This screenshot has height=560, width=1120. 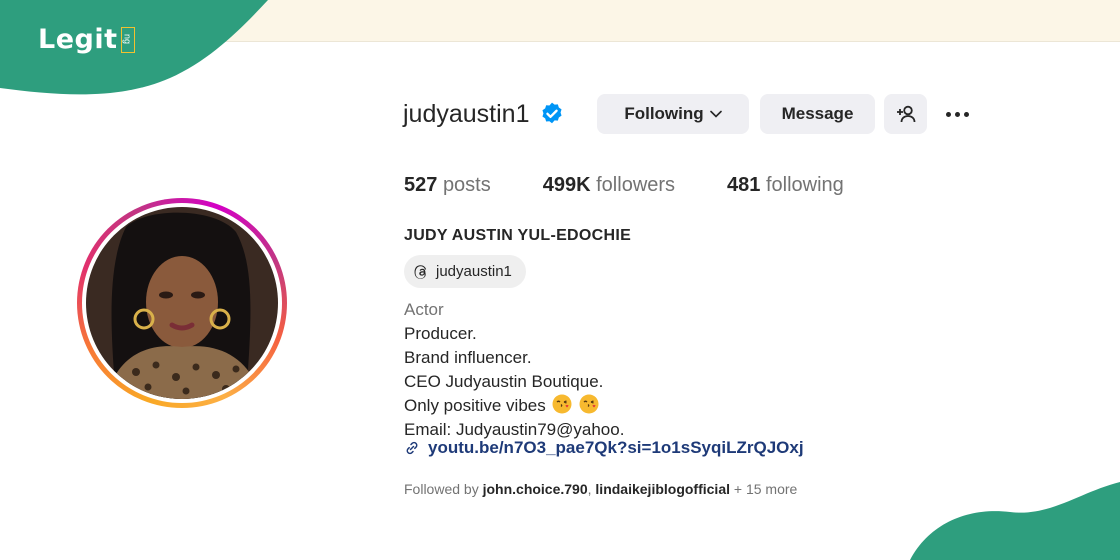 What do you see at coordinates (420, 271) in the screenshot?
I see `threads-icon` at bounding box center [420, 271].